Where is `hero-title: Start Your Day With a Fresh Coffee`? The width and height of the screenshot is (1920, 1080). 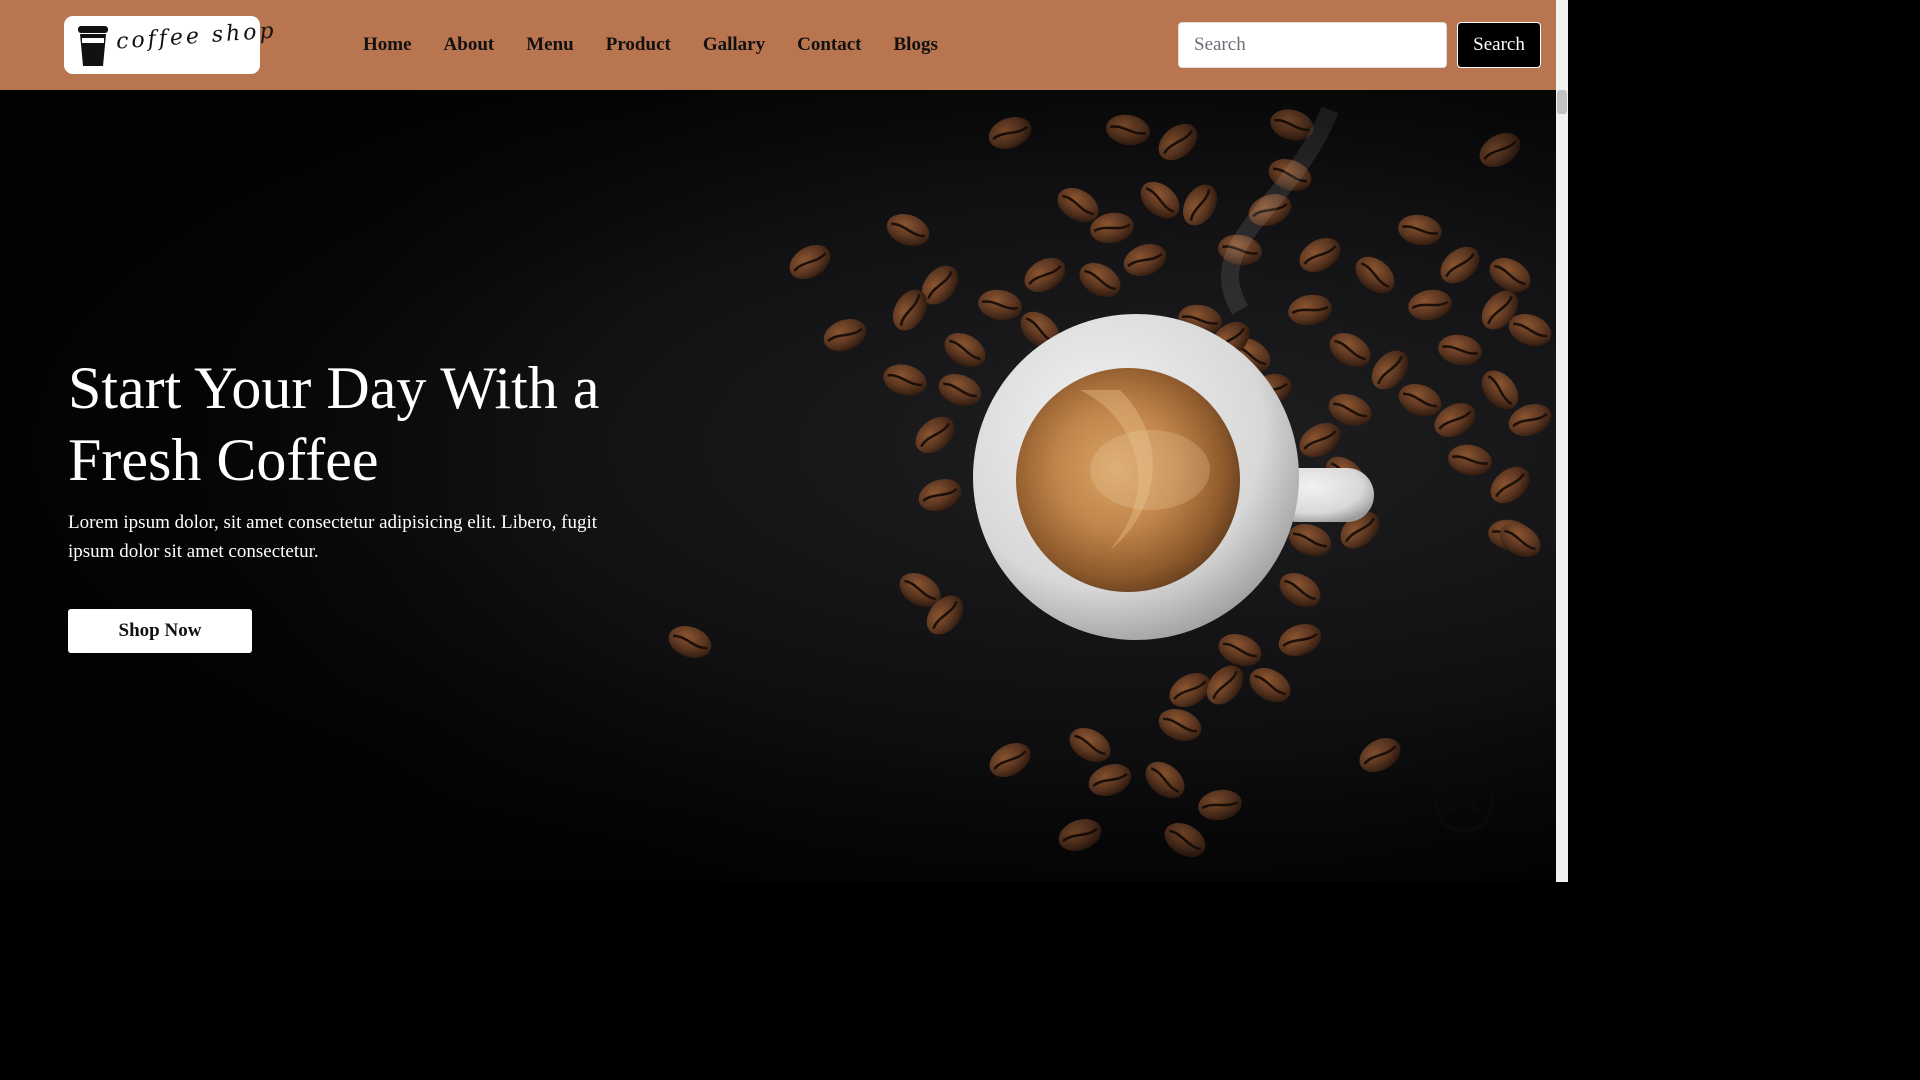 hero-title: Start Your Day With a Fresh Coffee is located at coordinates (334, 424).